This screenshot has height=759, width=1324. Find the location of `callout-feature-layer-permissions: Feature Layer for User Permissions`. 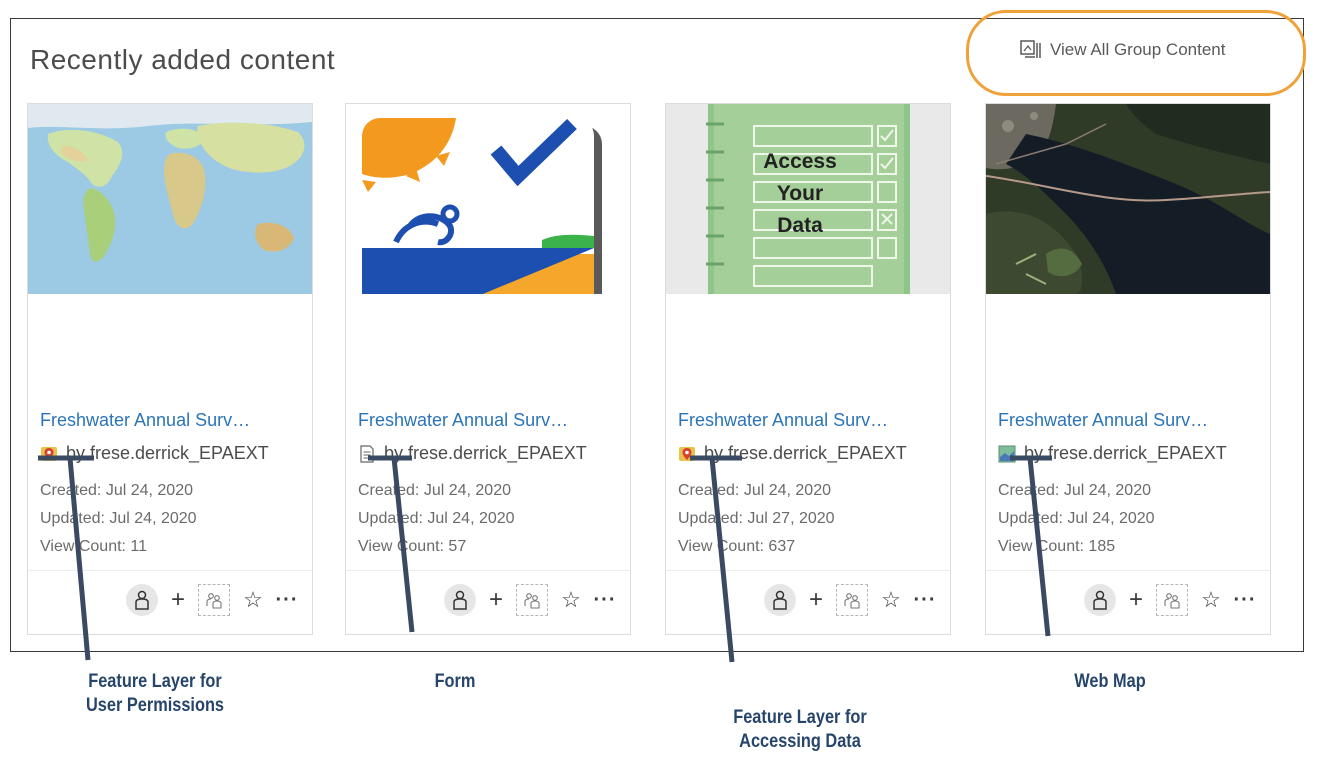

callout-feature-layer-permissions: Feature Layer for User Permissions is located at coordinates (154, 694).